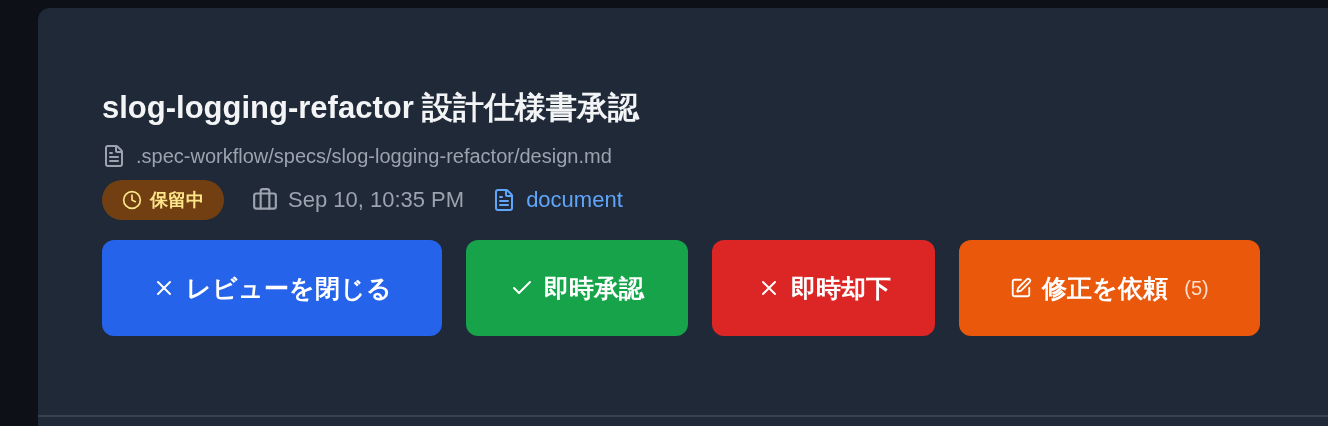 This screenshot has width=1328, height=426. I want to click on page-title: slog-logging-refactor 設計仕様書承認, so click(371, 108).